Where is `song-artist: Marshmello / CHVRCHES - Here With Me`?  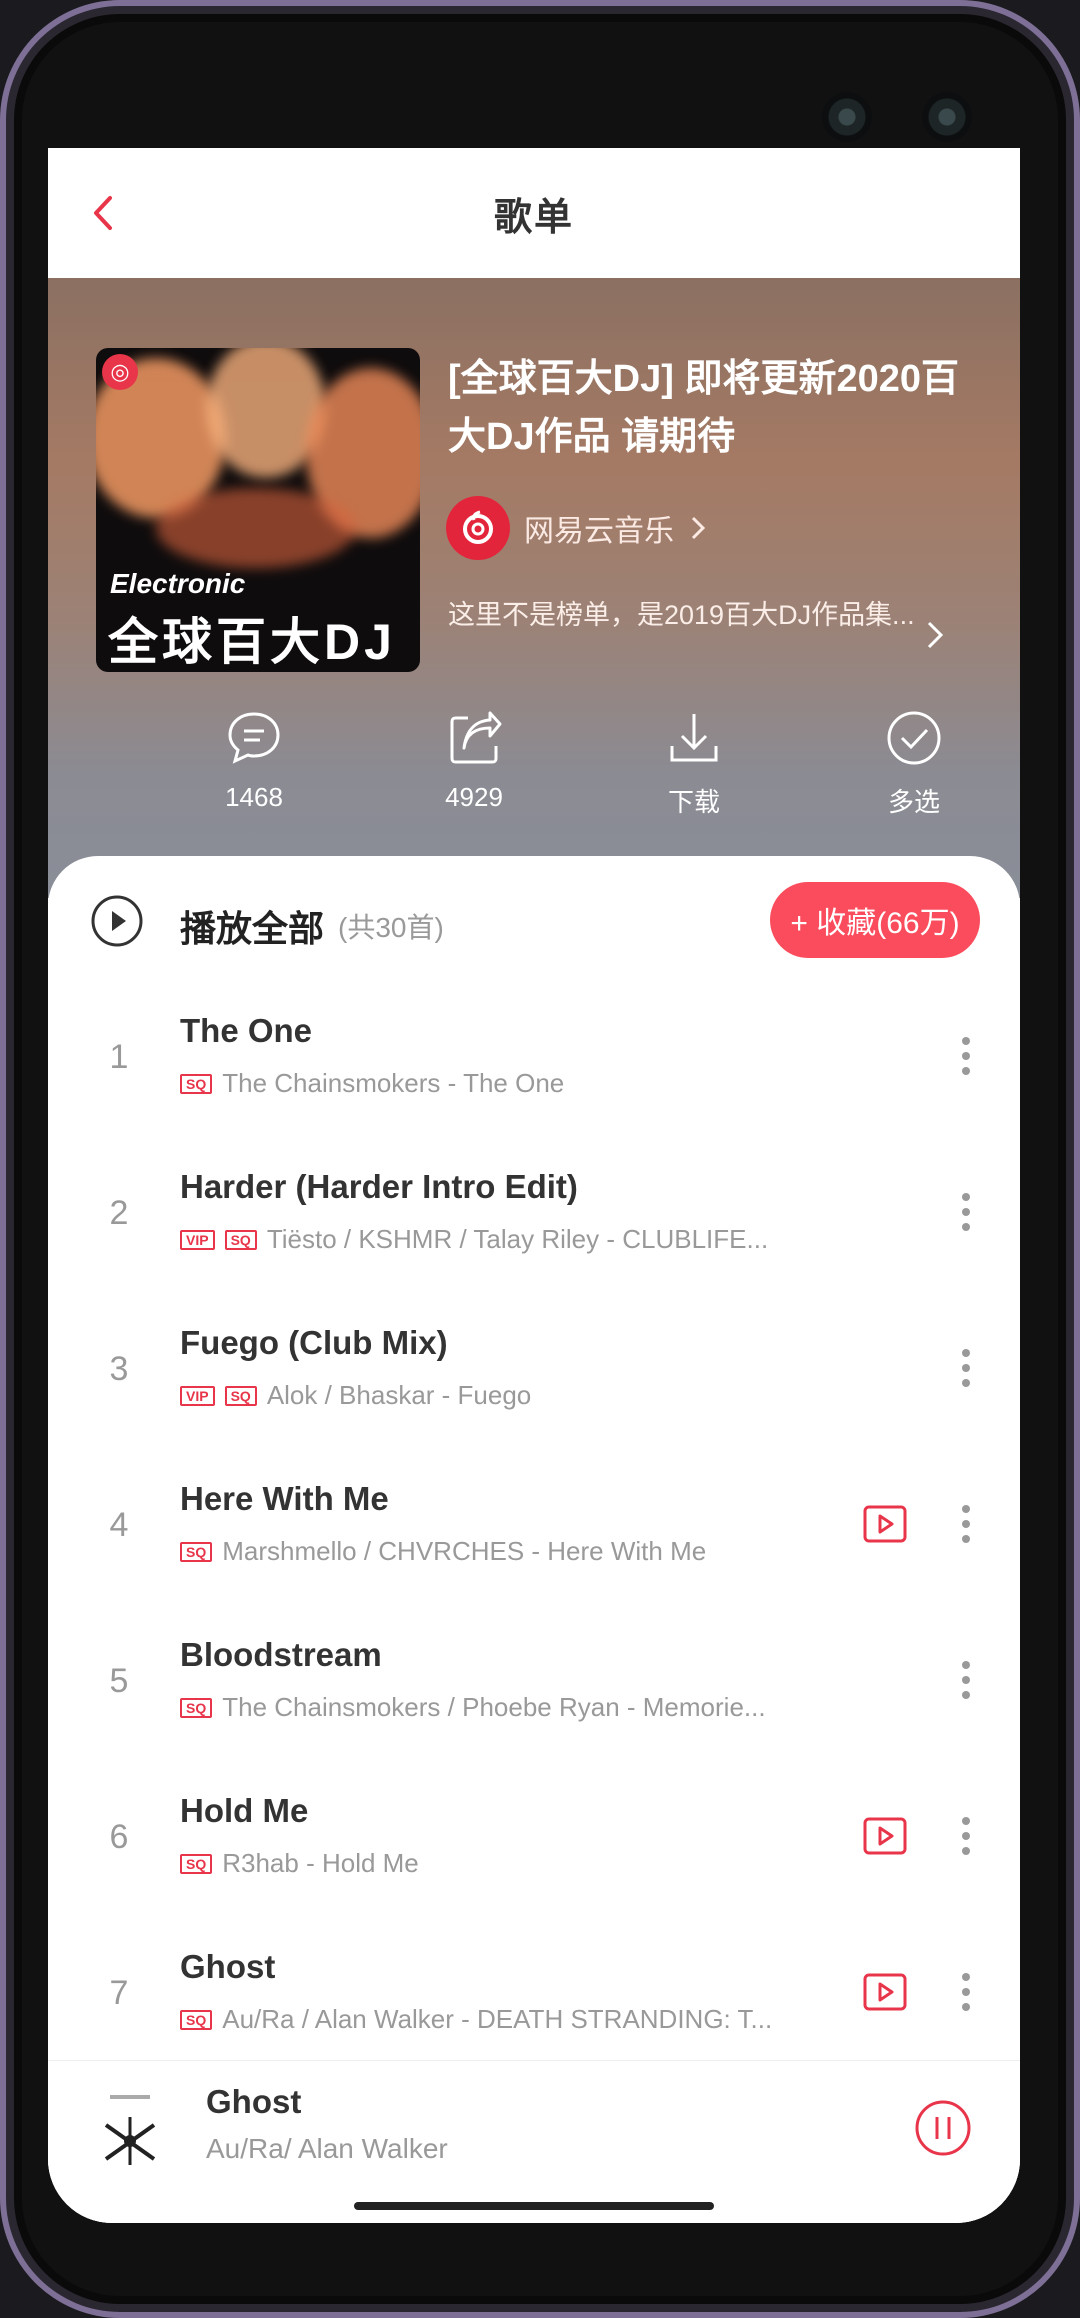 song-artist: Marshmello / CHVRCHES - Here With Me is located at coordinates (464, 1551).